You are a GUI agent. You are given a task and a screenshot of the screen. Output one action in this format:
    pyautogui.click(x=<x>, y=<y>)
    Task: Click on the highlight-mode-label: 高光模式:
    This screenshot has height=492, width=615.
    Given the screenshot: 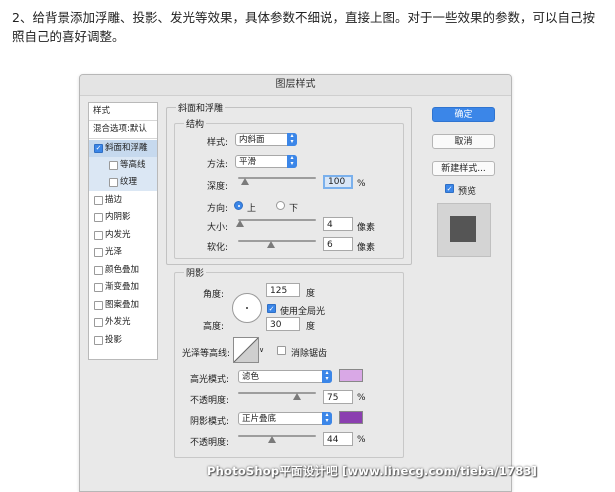 What is the action you would take?
    pyautogui.click(x=210, y=380)
    